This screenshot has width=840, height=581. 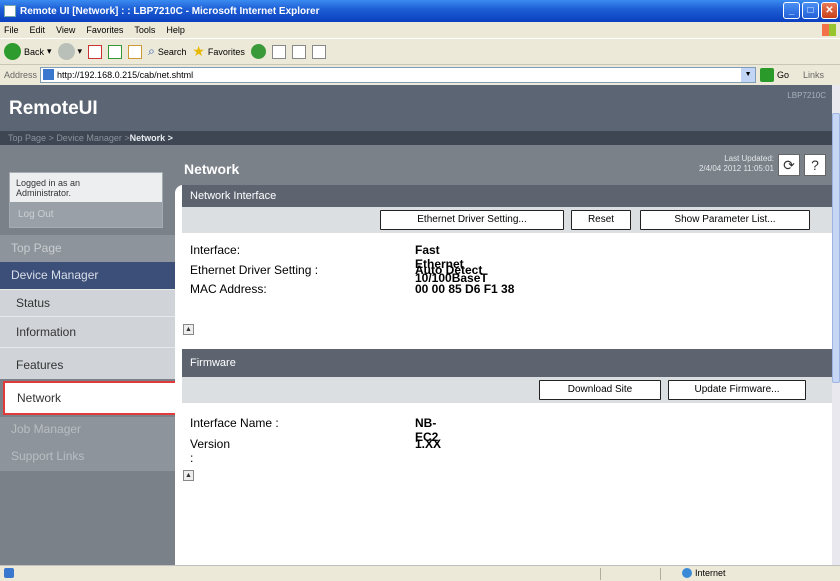 What do you see at coordinates (11, 30) in the screenshot?
I see `menu-file: File` at bounding box center [11, 30].